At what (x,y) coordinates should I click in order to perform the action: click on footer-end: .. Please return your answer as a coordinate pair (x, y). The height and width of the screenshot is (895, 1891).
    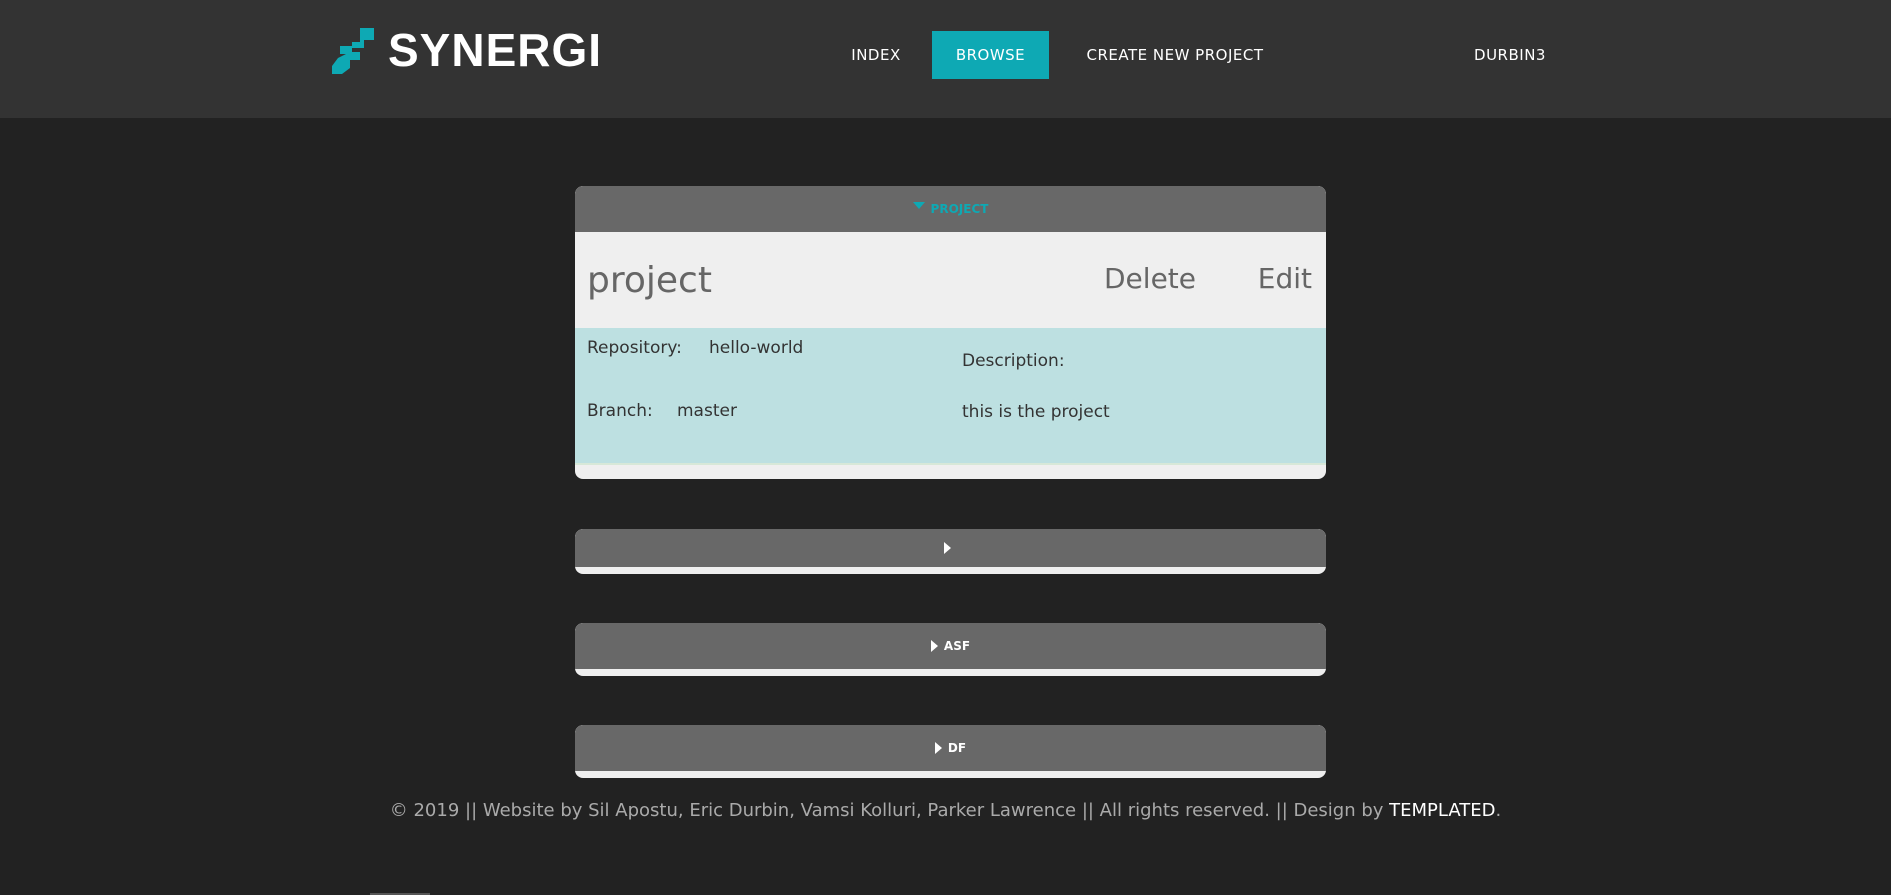
    Looking at the image, I should click on (1498, 810).